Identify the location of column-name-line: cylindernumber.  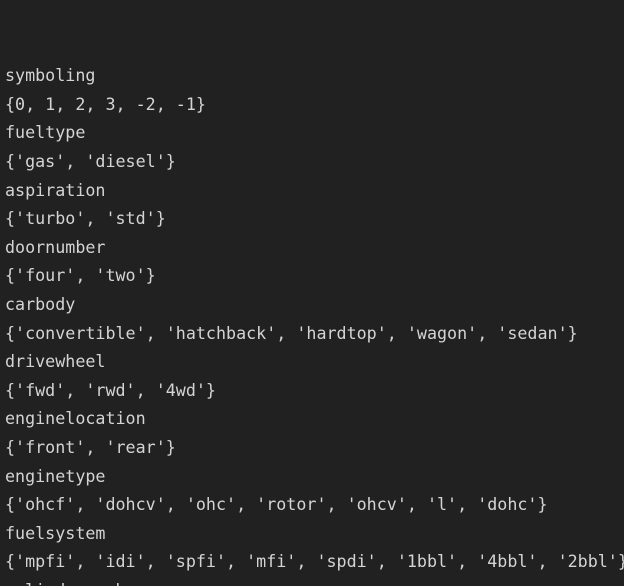
(314, 581).